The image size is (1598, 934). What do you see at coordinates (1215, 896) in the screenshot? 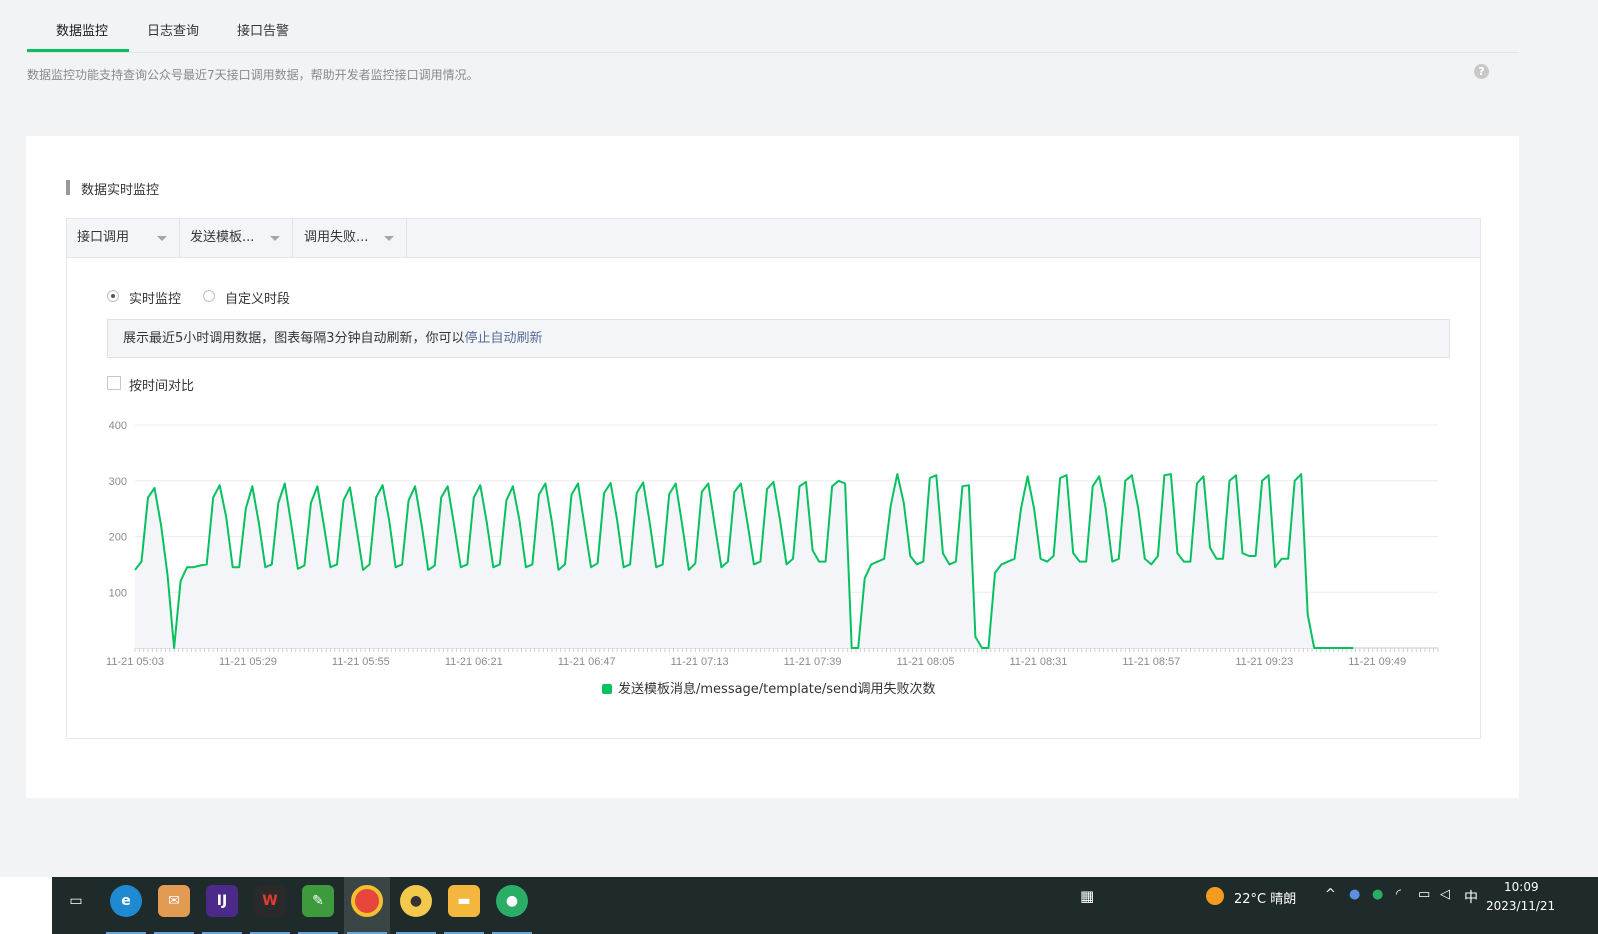
I see `weather-icon` at bounding box center [1215, 896].